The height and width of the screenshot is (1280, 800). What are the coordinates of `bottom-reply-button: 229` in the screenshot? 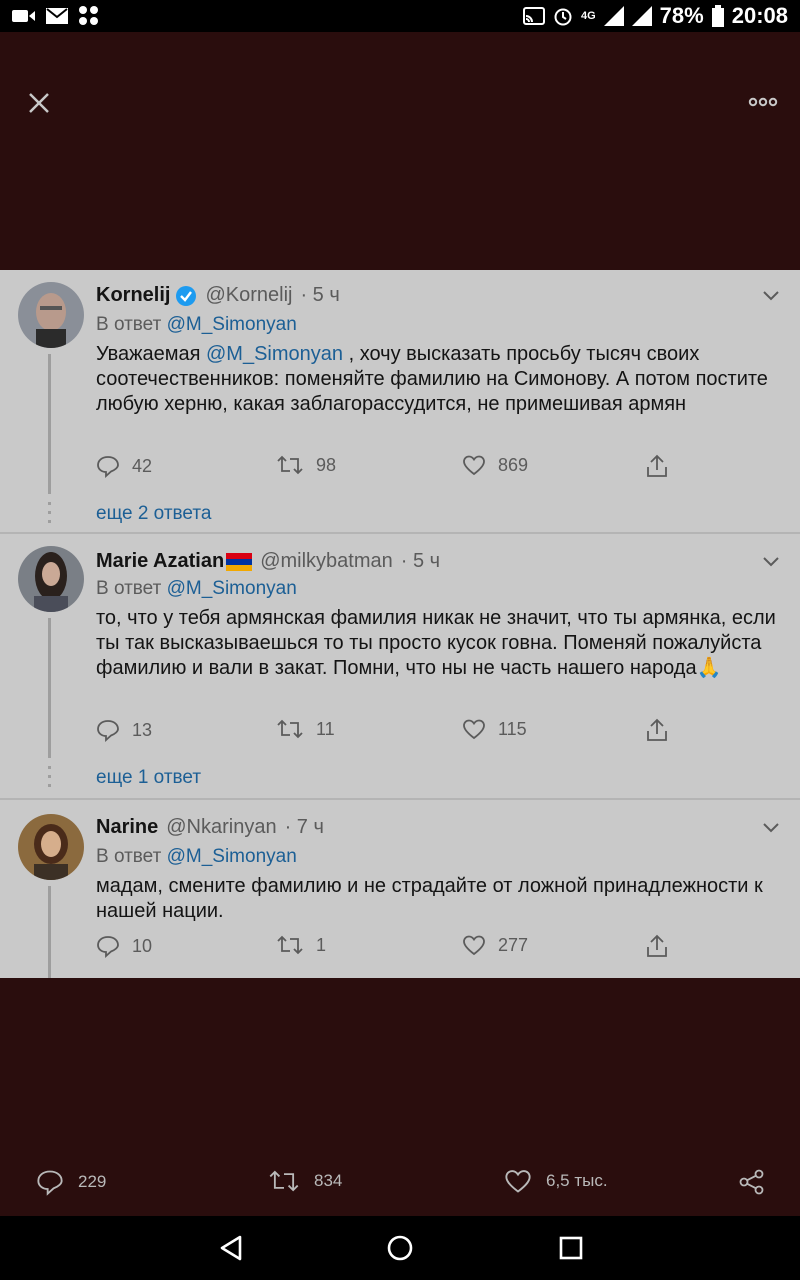 It's located at (71, 1182).